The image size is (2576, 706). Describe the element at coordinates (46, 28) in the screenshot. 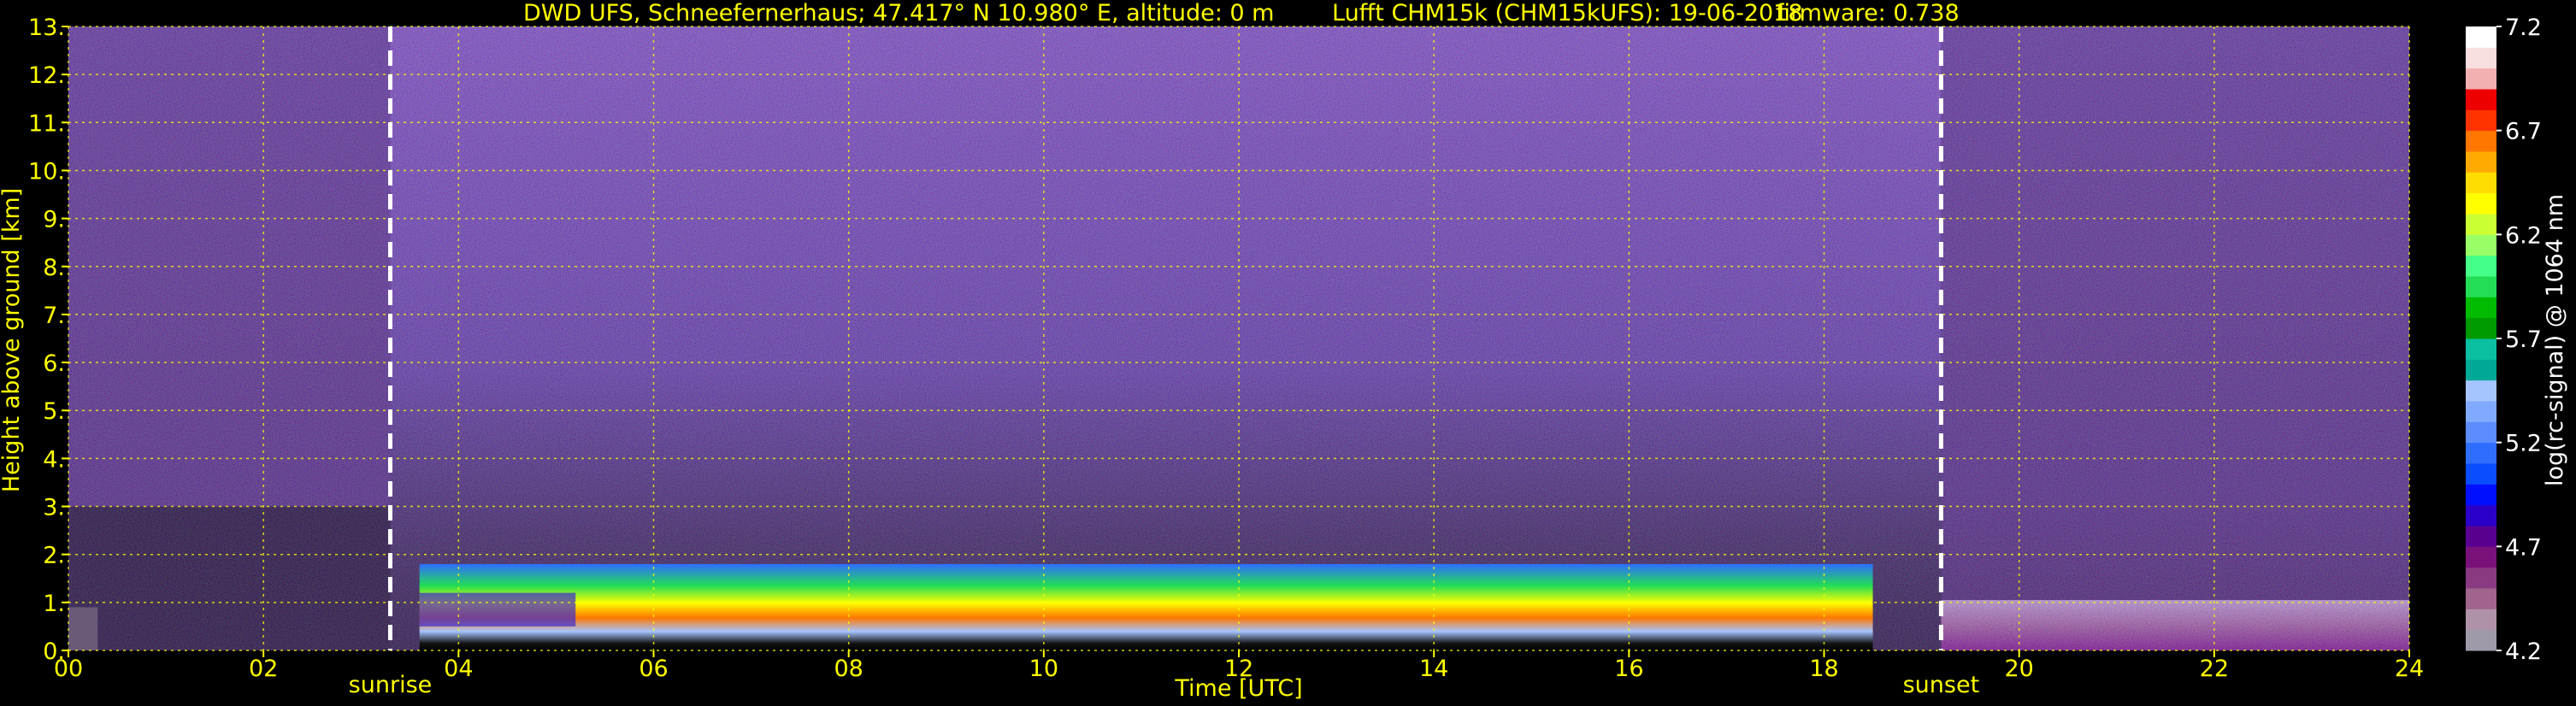

I see `y-tick-label: 13.` at that location.